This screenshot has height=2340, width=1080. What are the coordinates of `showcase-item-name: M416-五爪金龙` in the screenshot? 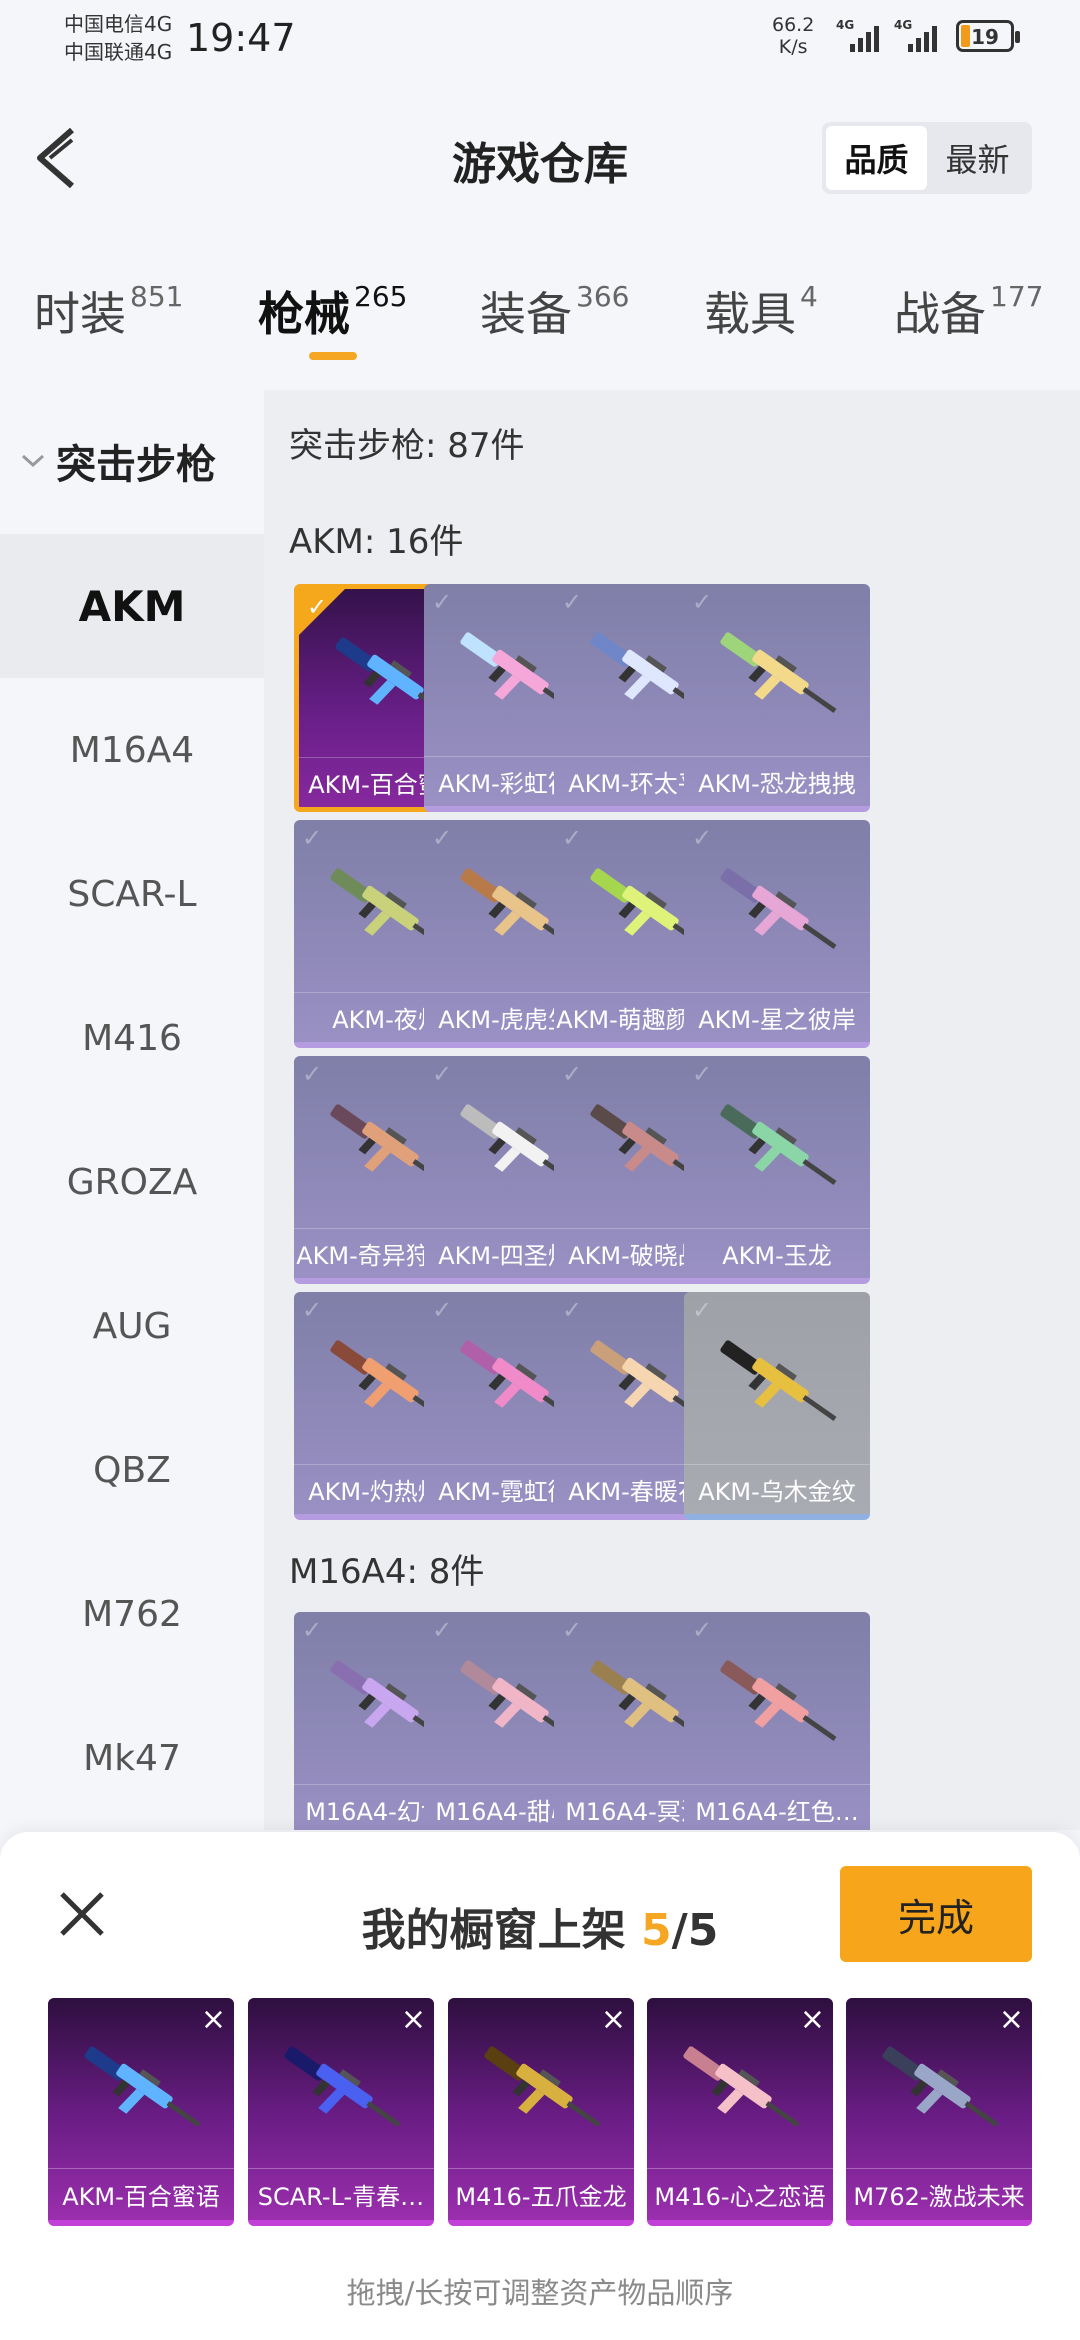 It's located at (541, 2194).